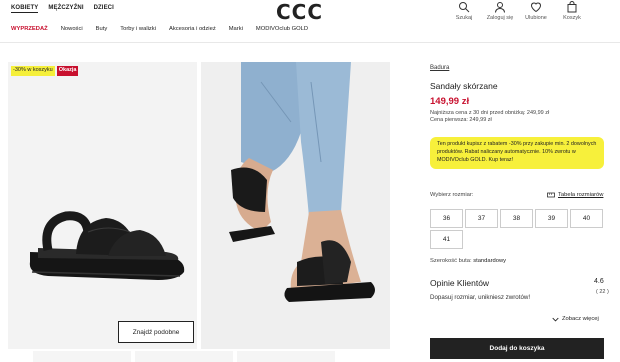 The image size is (620, 362). I want to click on favorites-label: Ulubione, so click(536, 18).